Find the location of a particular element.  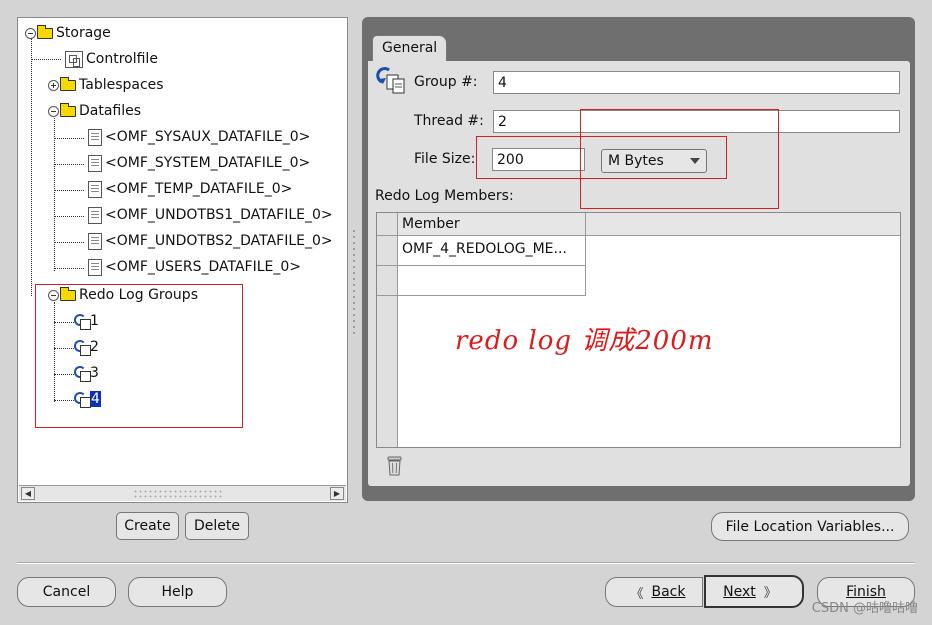

tree-node-redo-group: 3 is located at coordinates (86, 373).